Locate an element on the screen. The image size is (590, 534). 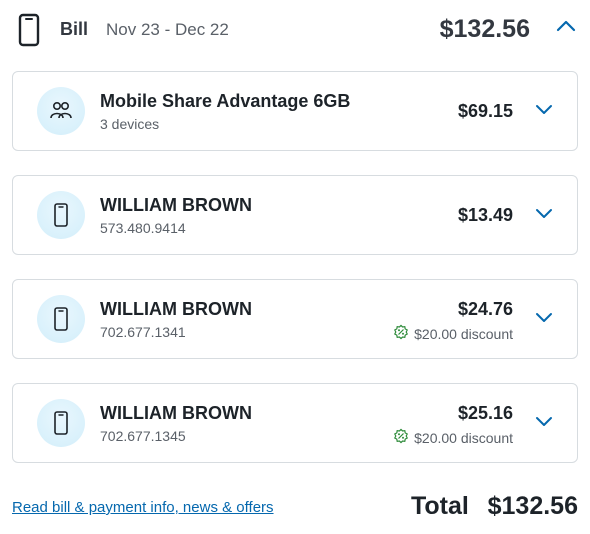
plan-name: Mobile Share Advantage 6GB is located at coordinates (225, 101).